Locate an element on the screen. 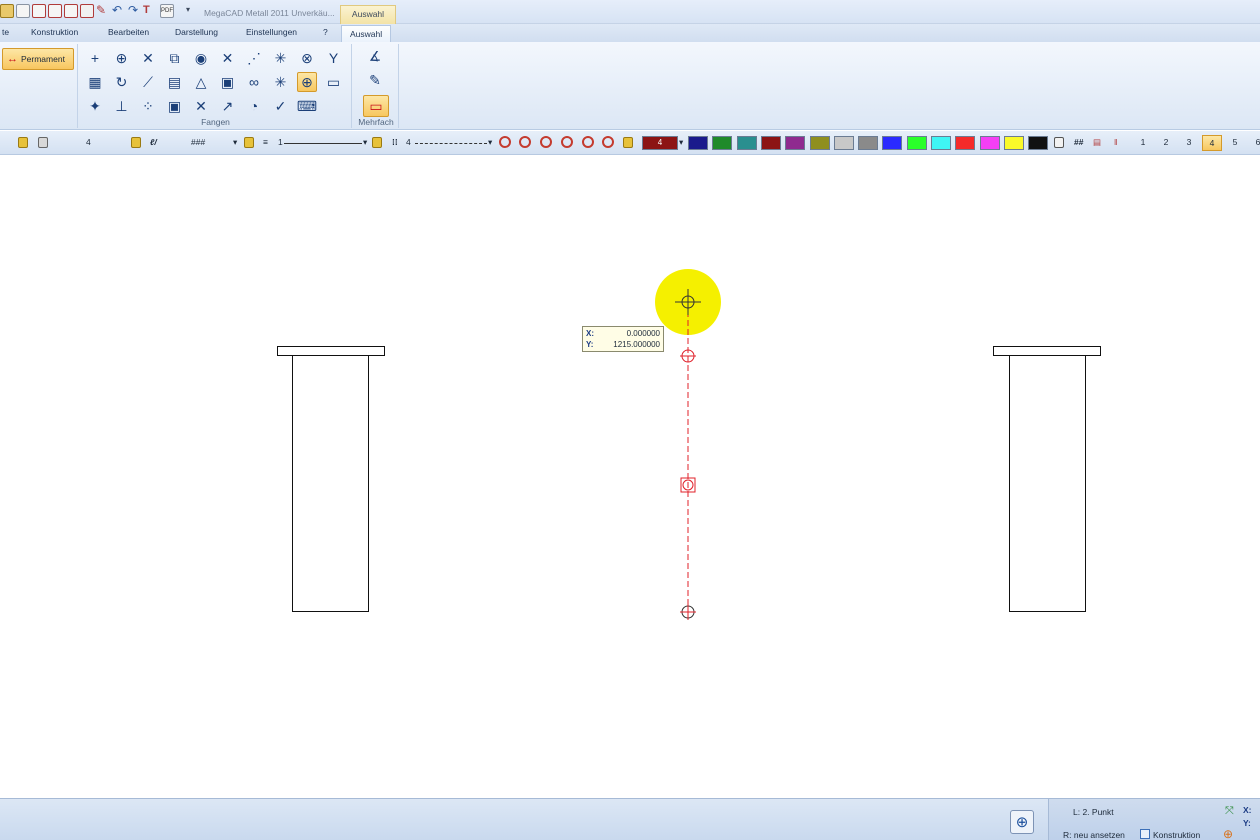 This screenshot has height=840, width=1260. right-column-shape is located at coordinates (1047, 479).